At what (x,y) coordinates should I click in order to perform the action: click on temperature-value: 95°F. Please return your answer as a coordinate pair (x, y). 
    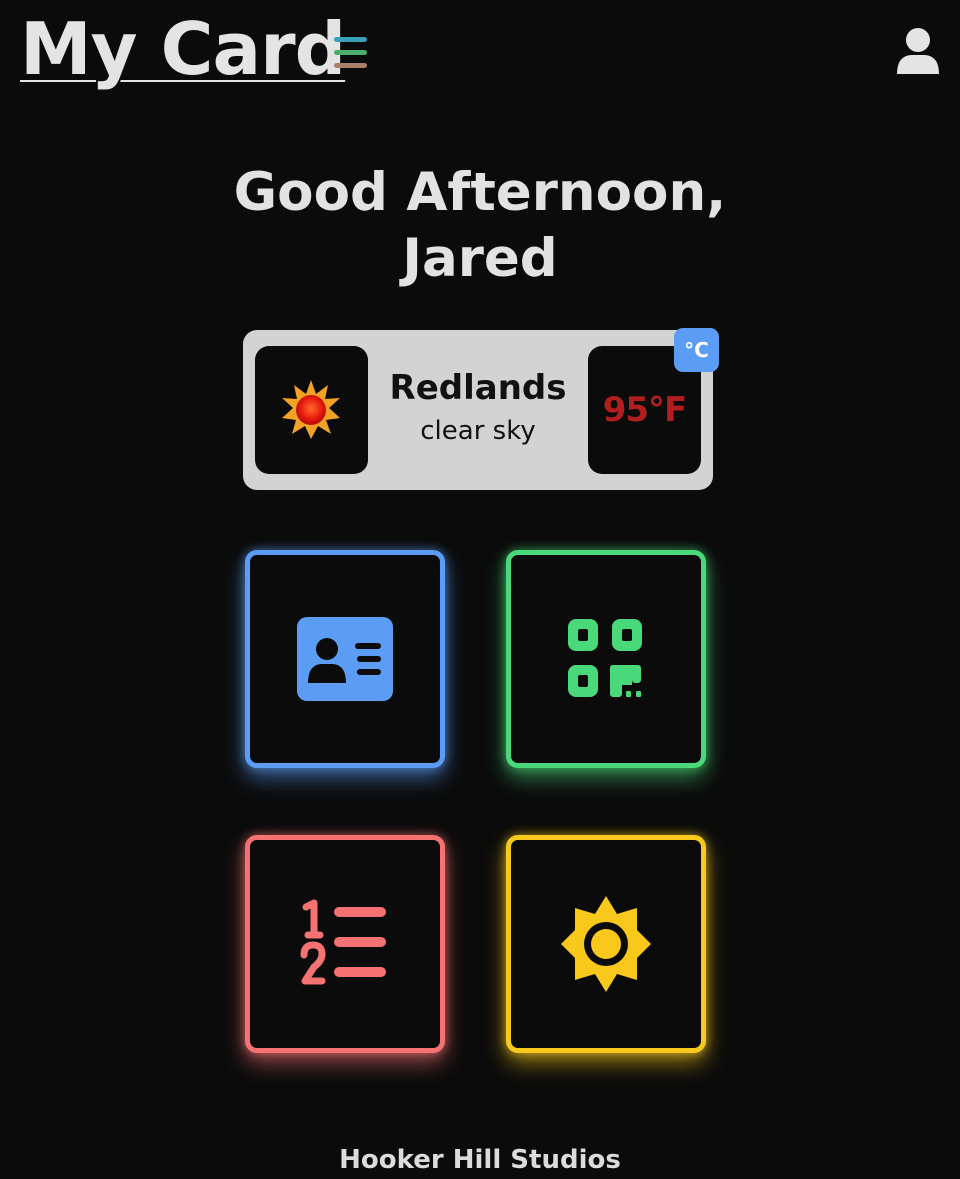
    Looking at the image, I should click on (645, 410).